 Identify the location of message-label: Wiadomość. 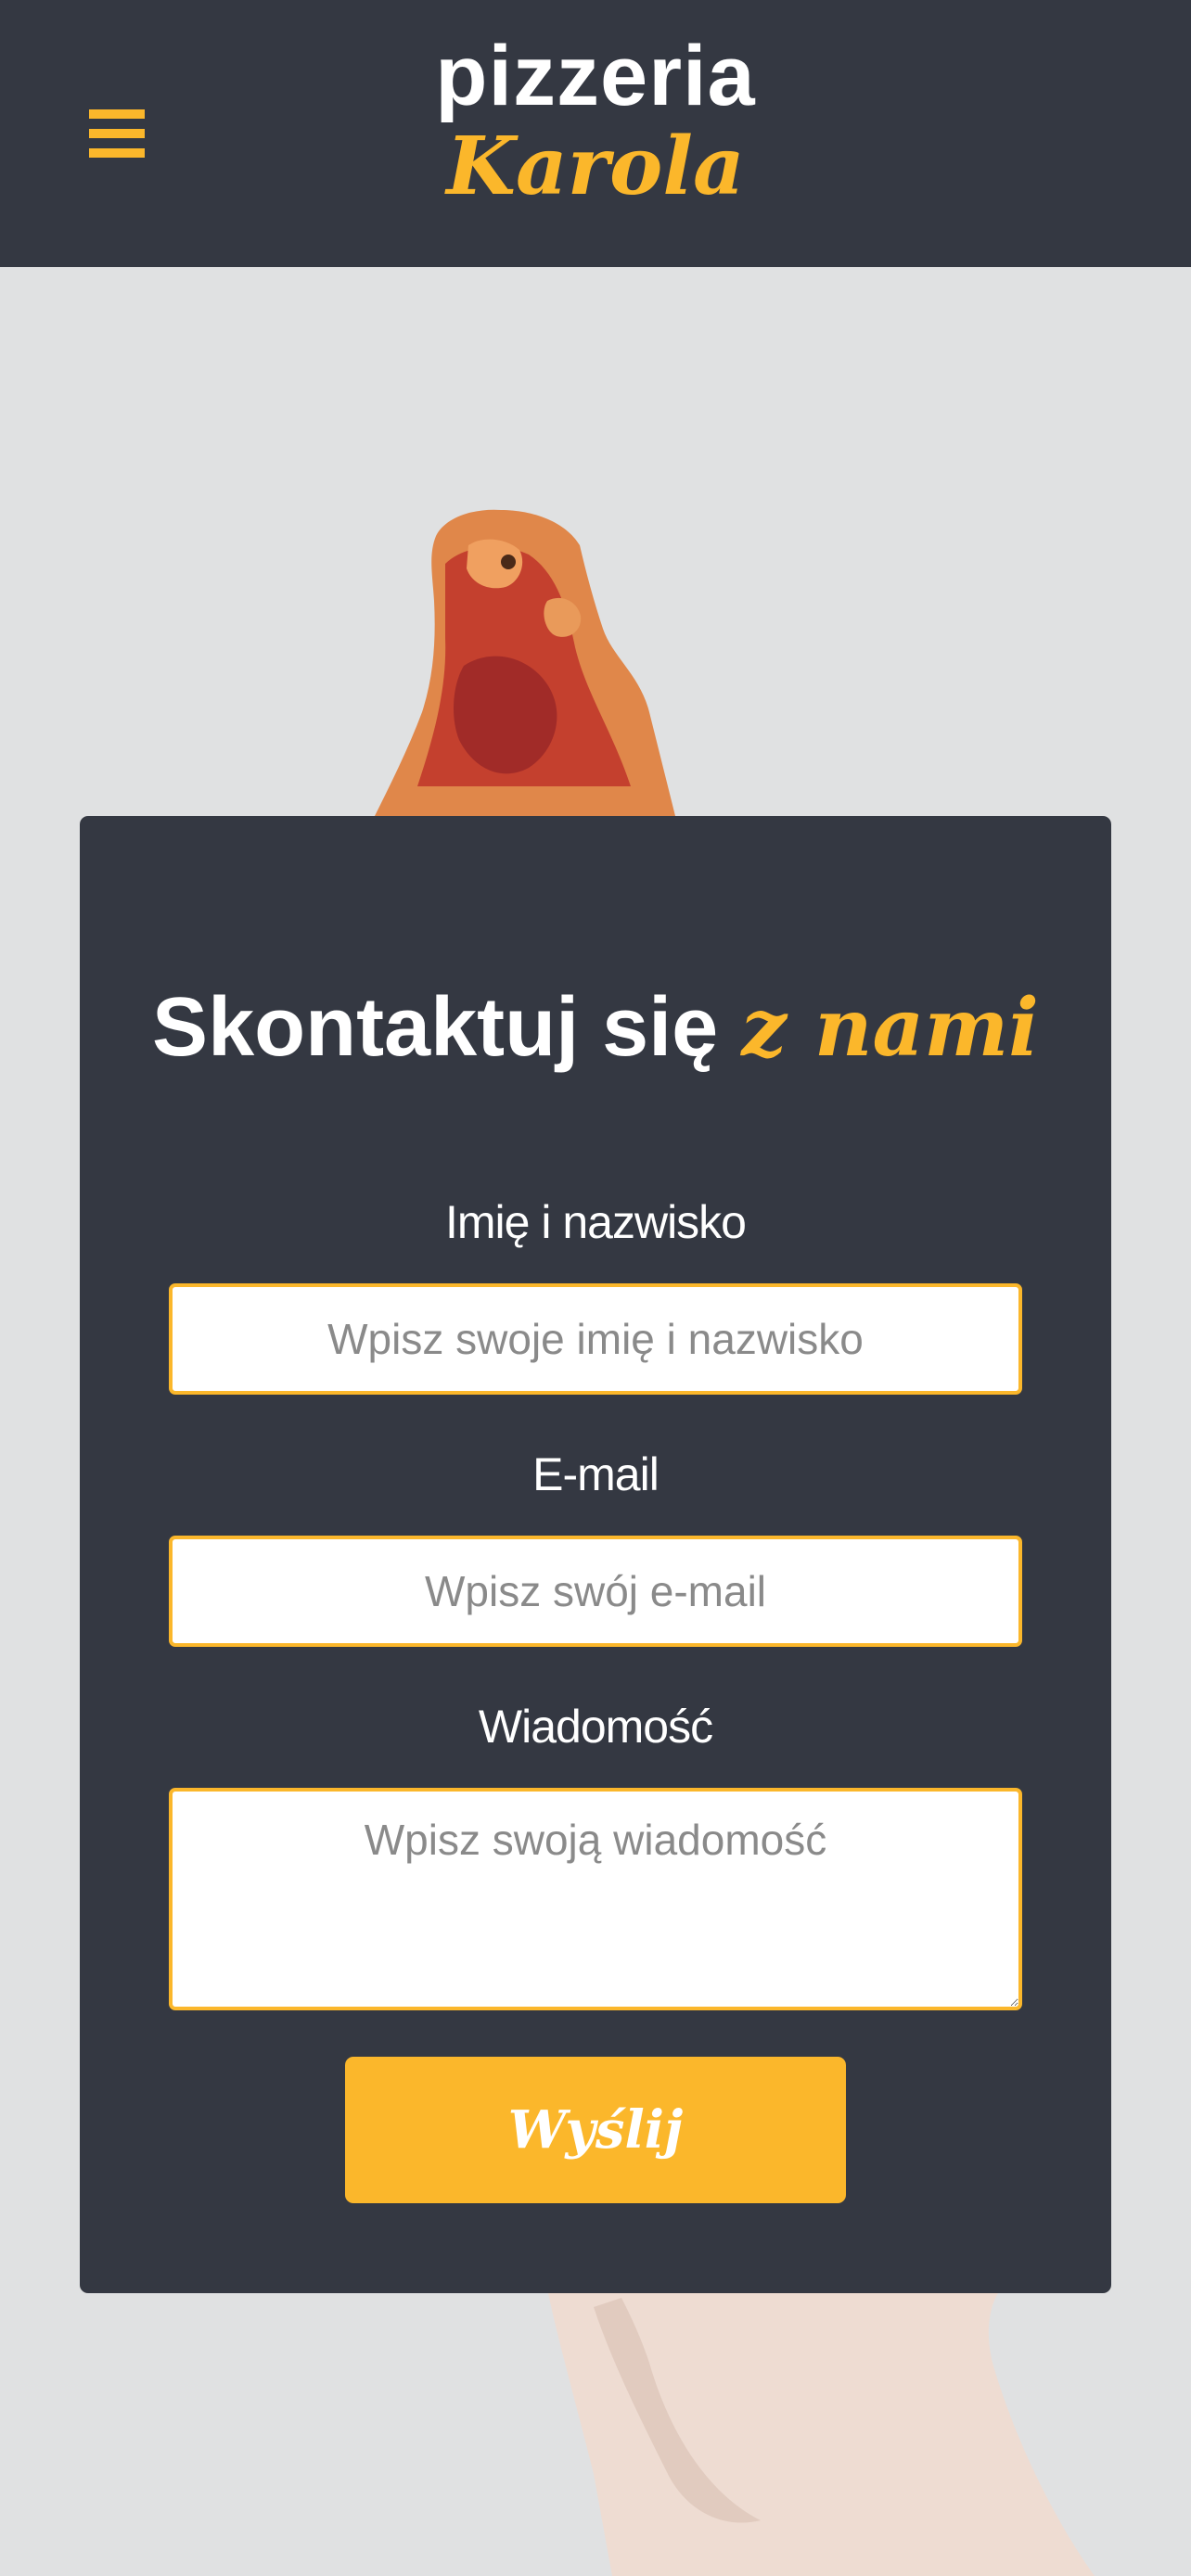
(595, 1727).